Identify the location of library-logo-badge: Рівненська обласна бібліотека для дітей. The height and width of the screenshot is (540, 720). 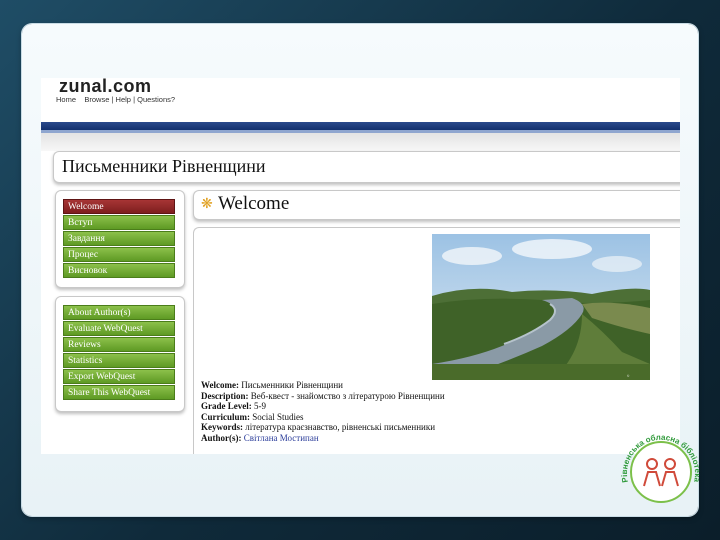
(659, 461).